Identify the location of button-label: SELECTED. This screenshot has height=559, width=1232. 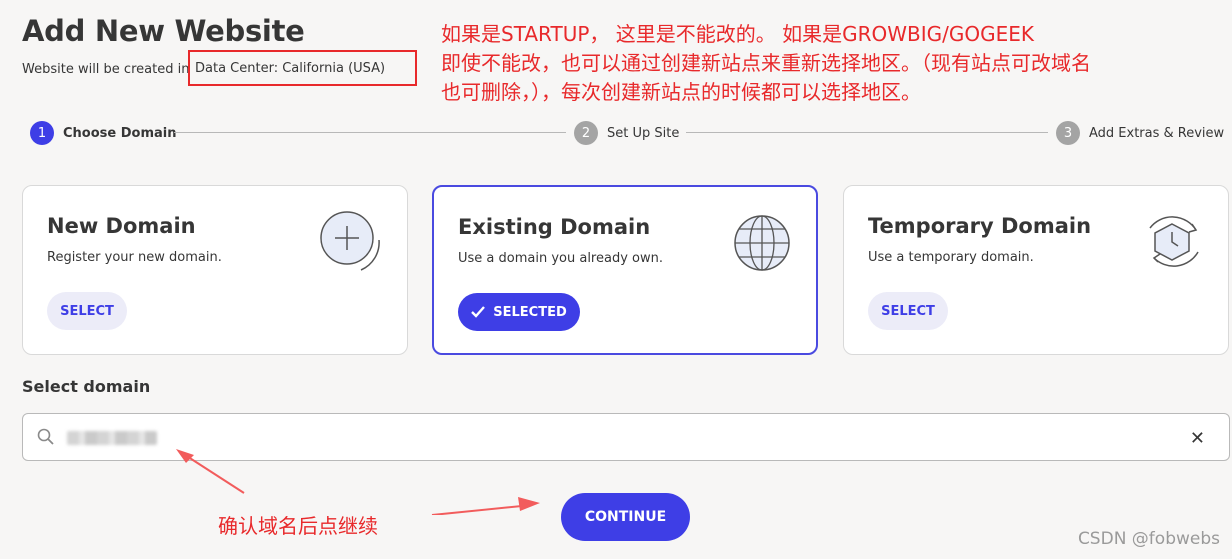
(530, 312).